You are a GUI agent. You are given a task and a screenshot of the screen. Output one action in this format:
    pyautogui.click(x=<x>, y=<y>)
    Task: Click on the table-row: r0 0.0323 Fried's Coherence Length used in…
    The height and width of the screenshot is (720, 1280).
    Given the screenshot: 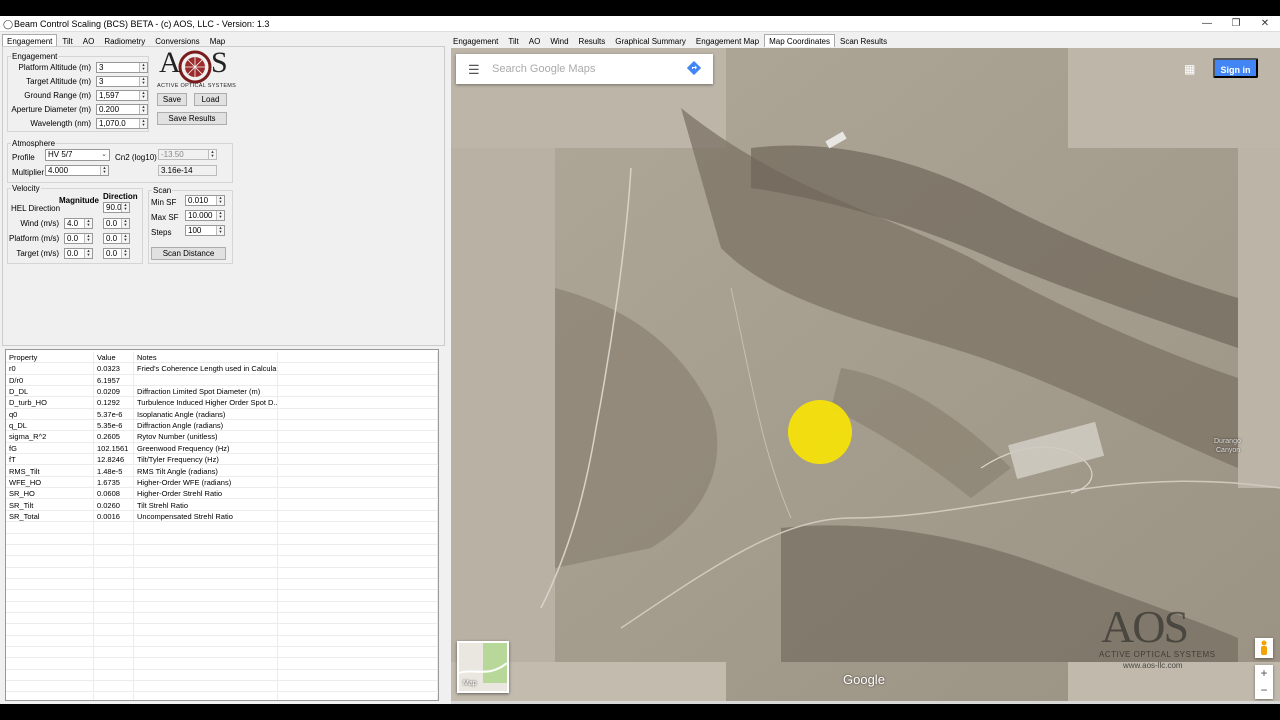 What is the action you would take?
    pyautogui.click(x=222, y=369)
    